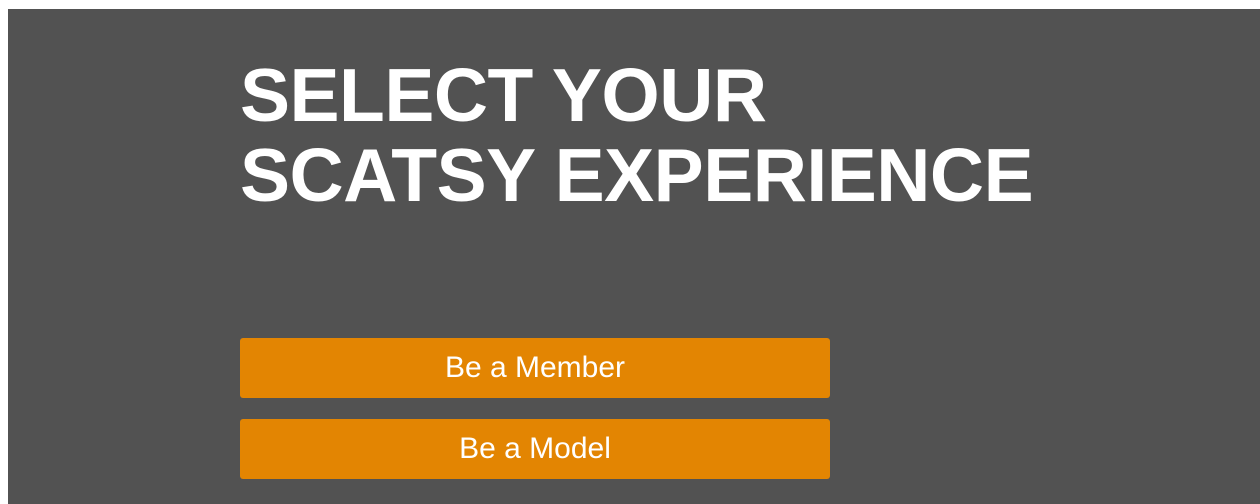 The width and height of the screenshot is (1260, 504). Describe the element at coordinates (535, 449) in the screenshot. I see `be-a-model-button: Be a Model` at that location.